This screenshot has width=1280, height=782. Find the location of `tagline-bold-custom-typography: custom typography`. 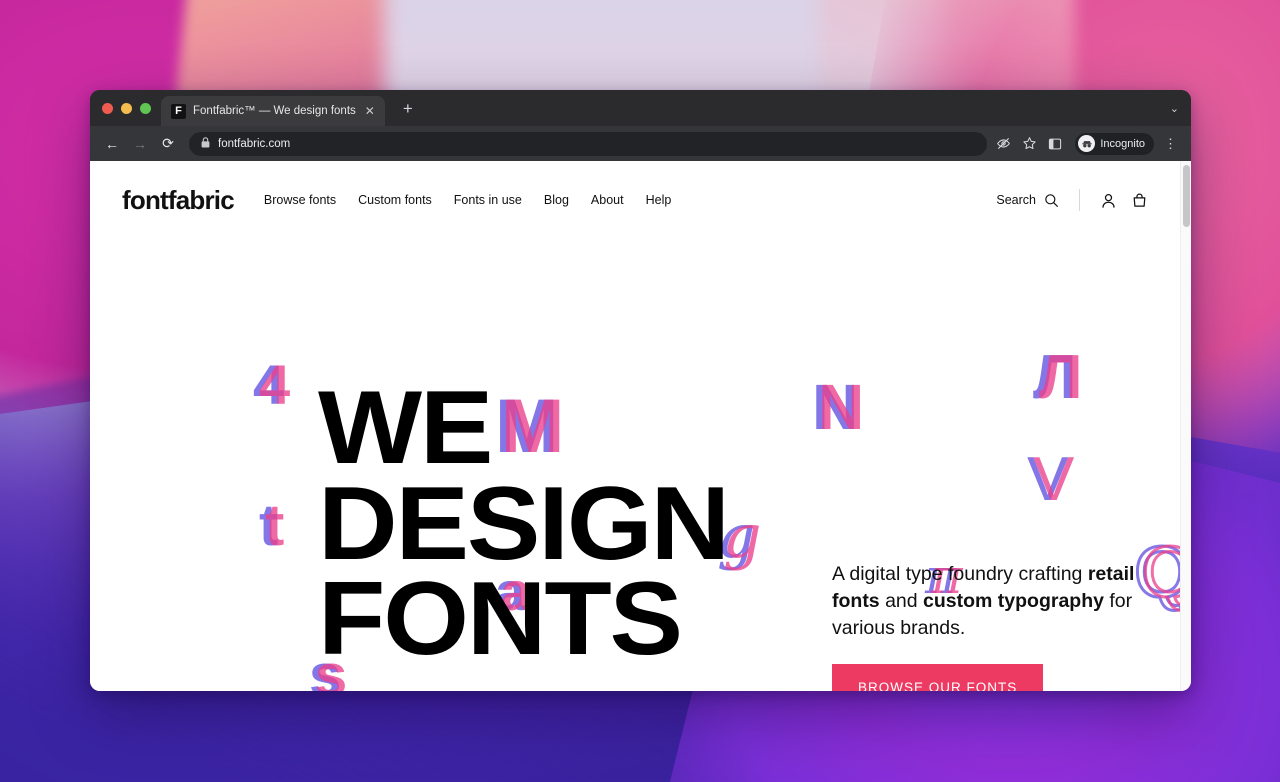

tagline-bold-custom-typography: custom typography is located at coordinates (1013, 600).